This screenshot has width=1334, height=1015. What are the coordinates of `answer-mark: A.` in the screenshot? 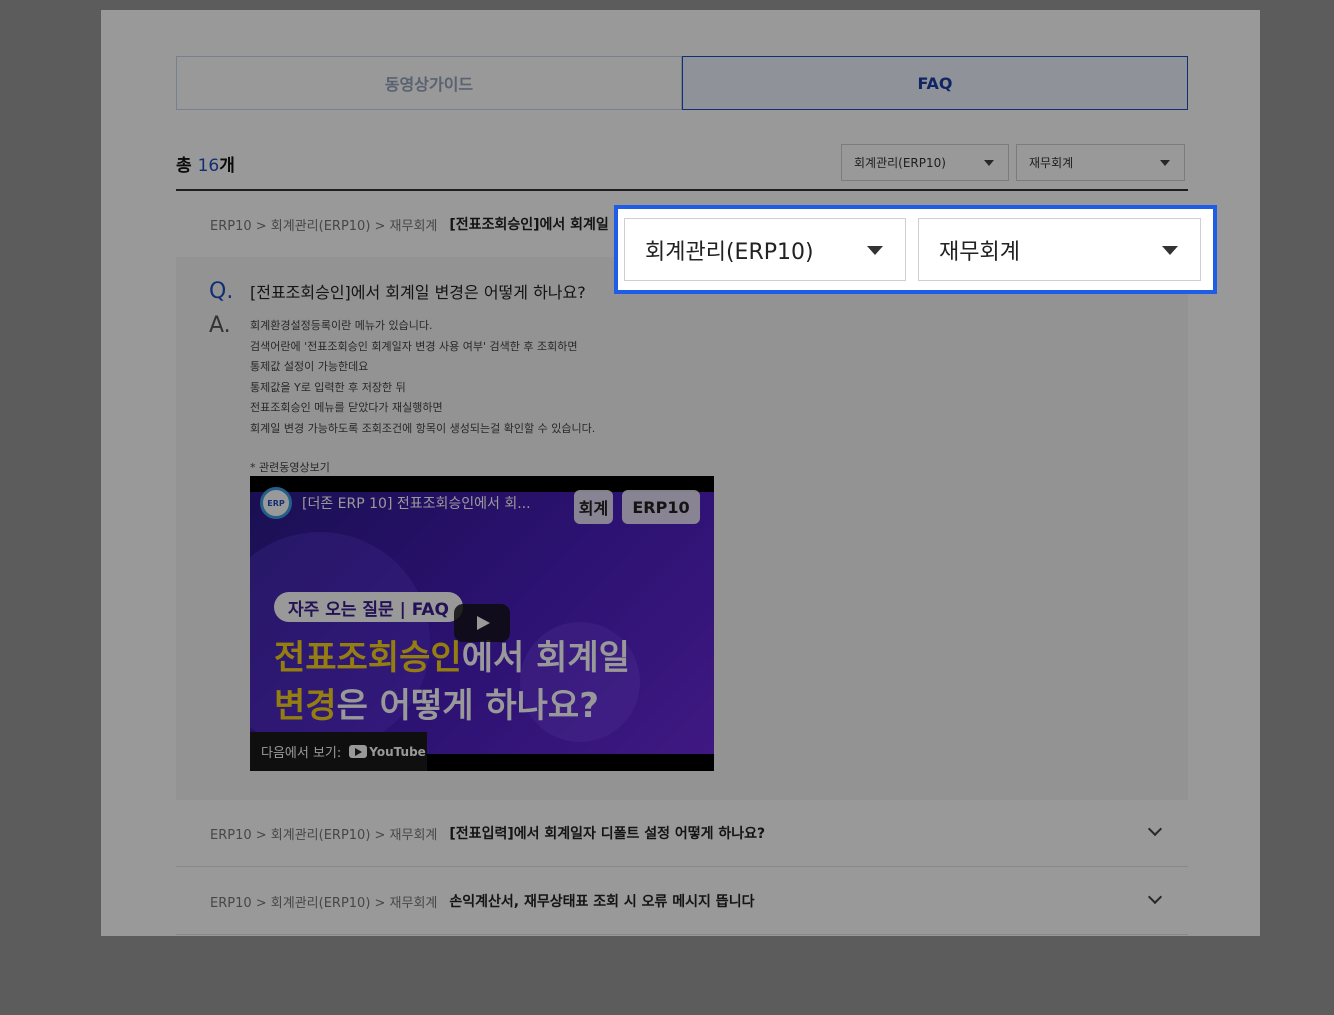 It's located at (220, 325).